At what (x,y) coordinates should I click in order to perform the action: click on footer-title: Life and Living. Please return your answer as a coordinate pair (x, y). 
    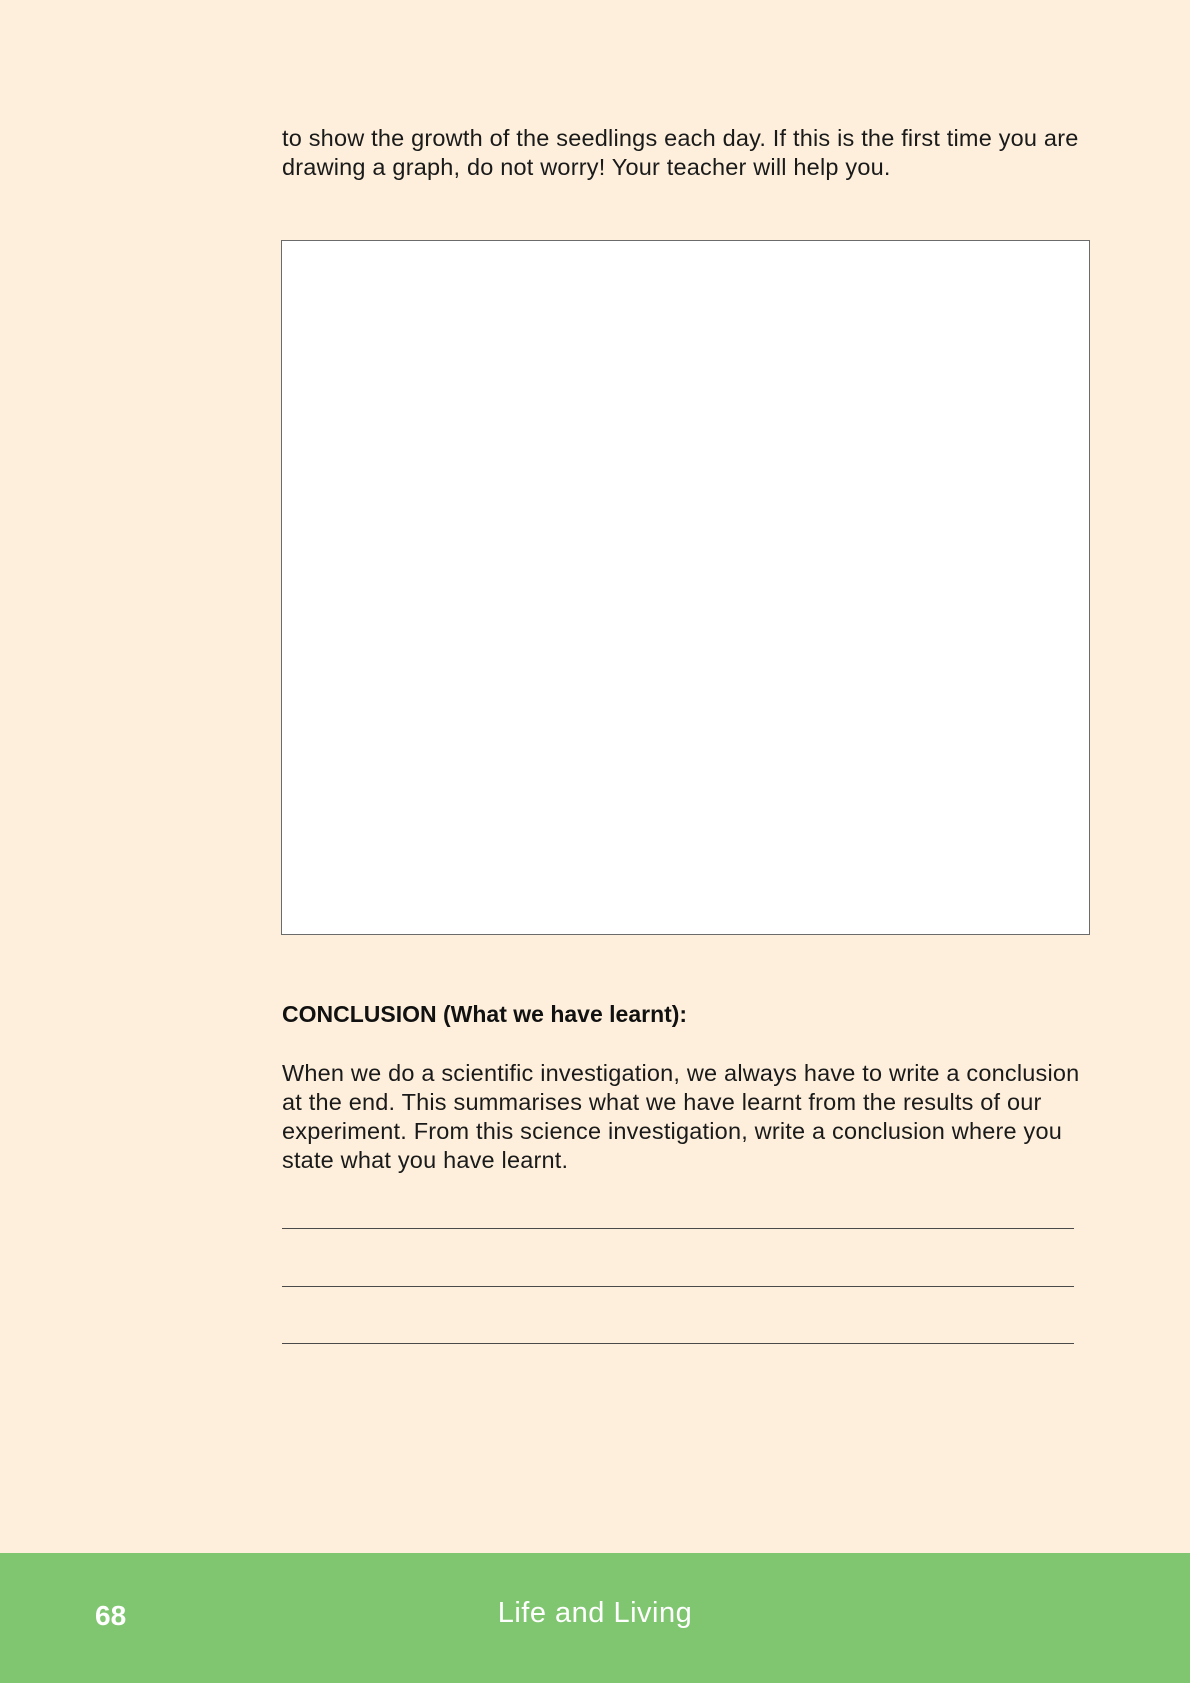
    Looking at the image, I should click on (595, 1613).